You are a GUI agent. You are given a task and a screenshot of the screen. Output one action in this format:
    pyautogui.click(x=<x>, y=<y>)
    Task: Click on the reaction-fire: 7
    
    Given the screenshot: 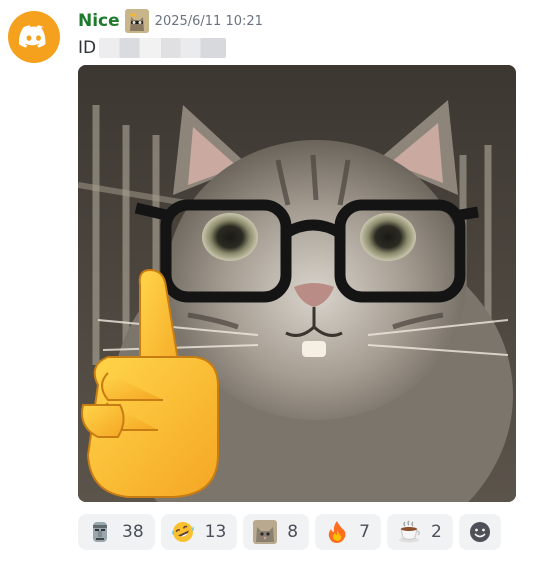 What is the action you would take?
    pyautogui.click(x=348, y=532)
    